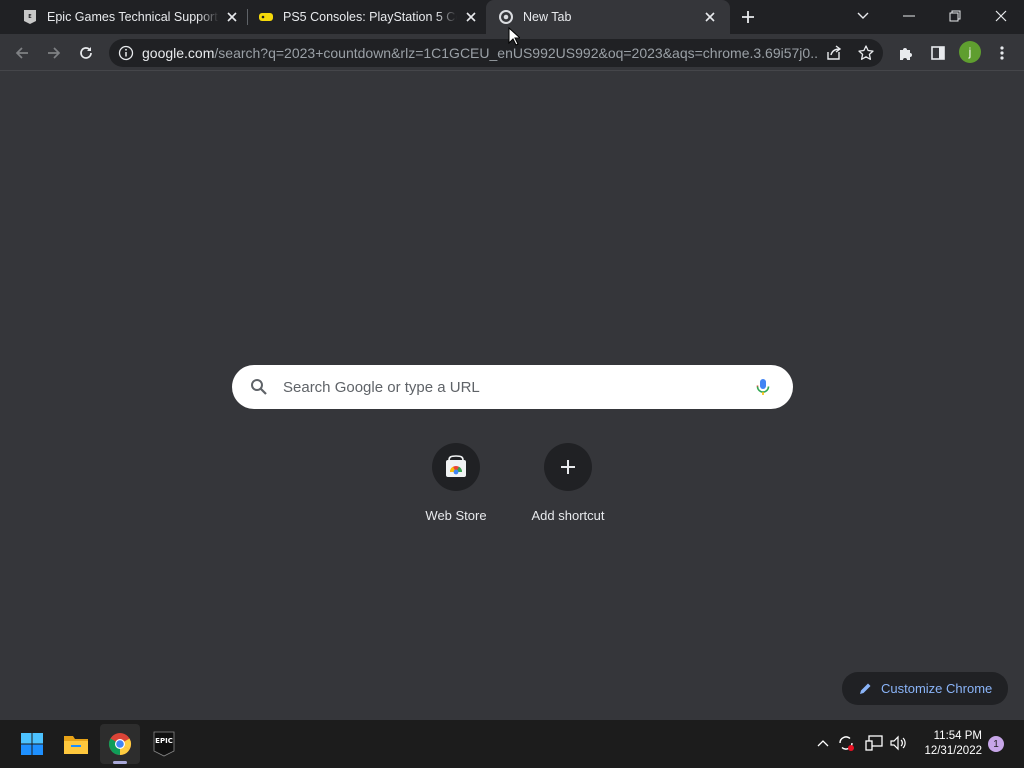 The image size is (1024, 768). I want to click on info-icon, so click(126, 53).